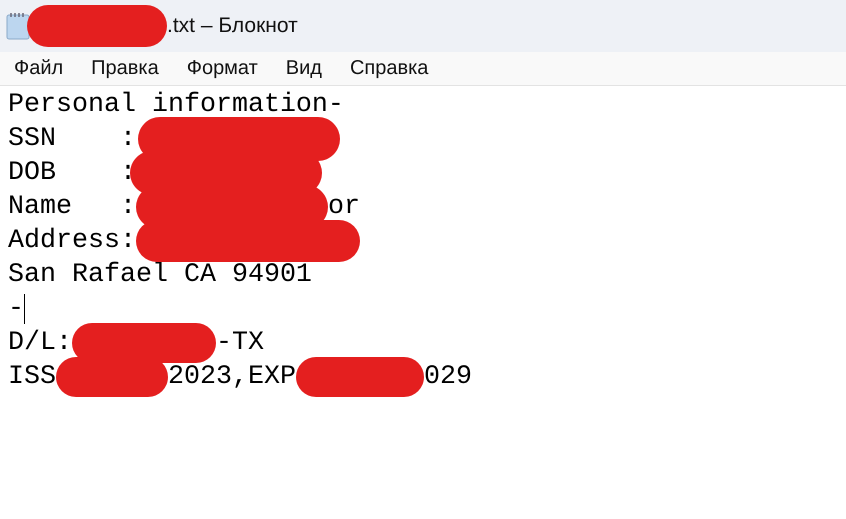 Image resolution: width=846 pixels, height=519 pixels. I want to click on text-line: 2023,EXP, so click(232, 377).